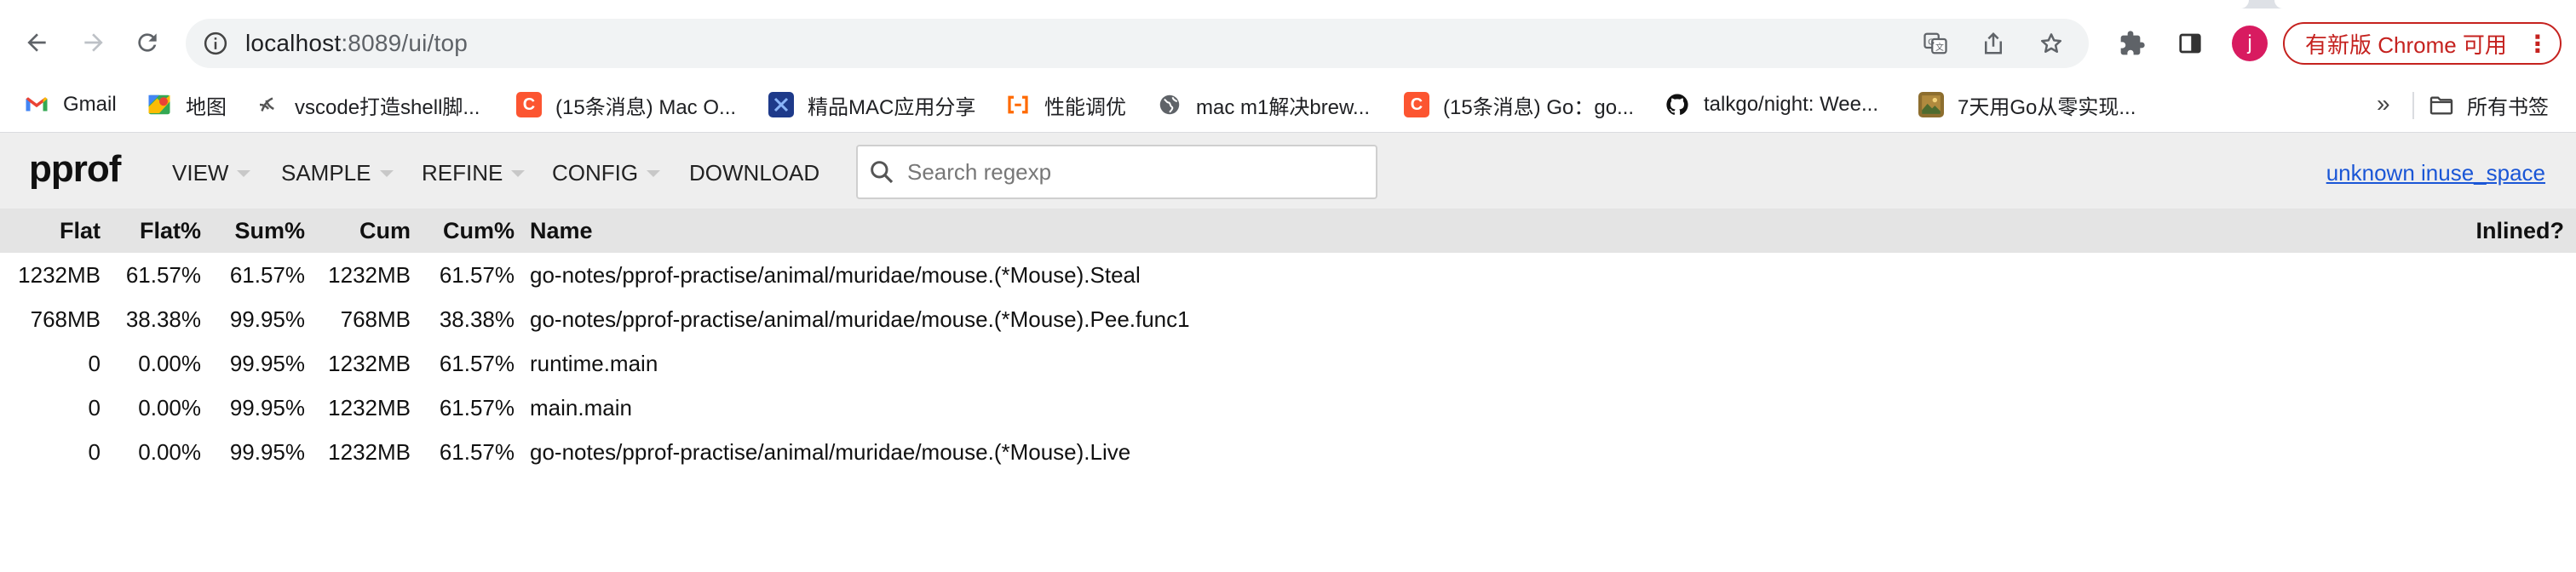  What do you see at coordinates (1085, 107) in the screenshot?
I see `bookmark-label: 性能调优` at bounding box center [1085, 107].